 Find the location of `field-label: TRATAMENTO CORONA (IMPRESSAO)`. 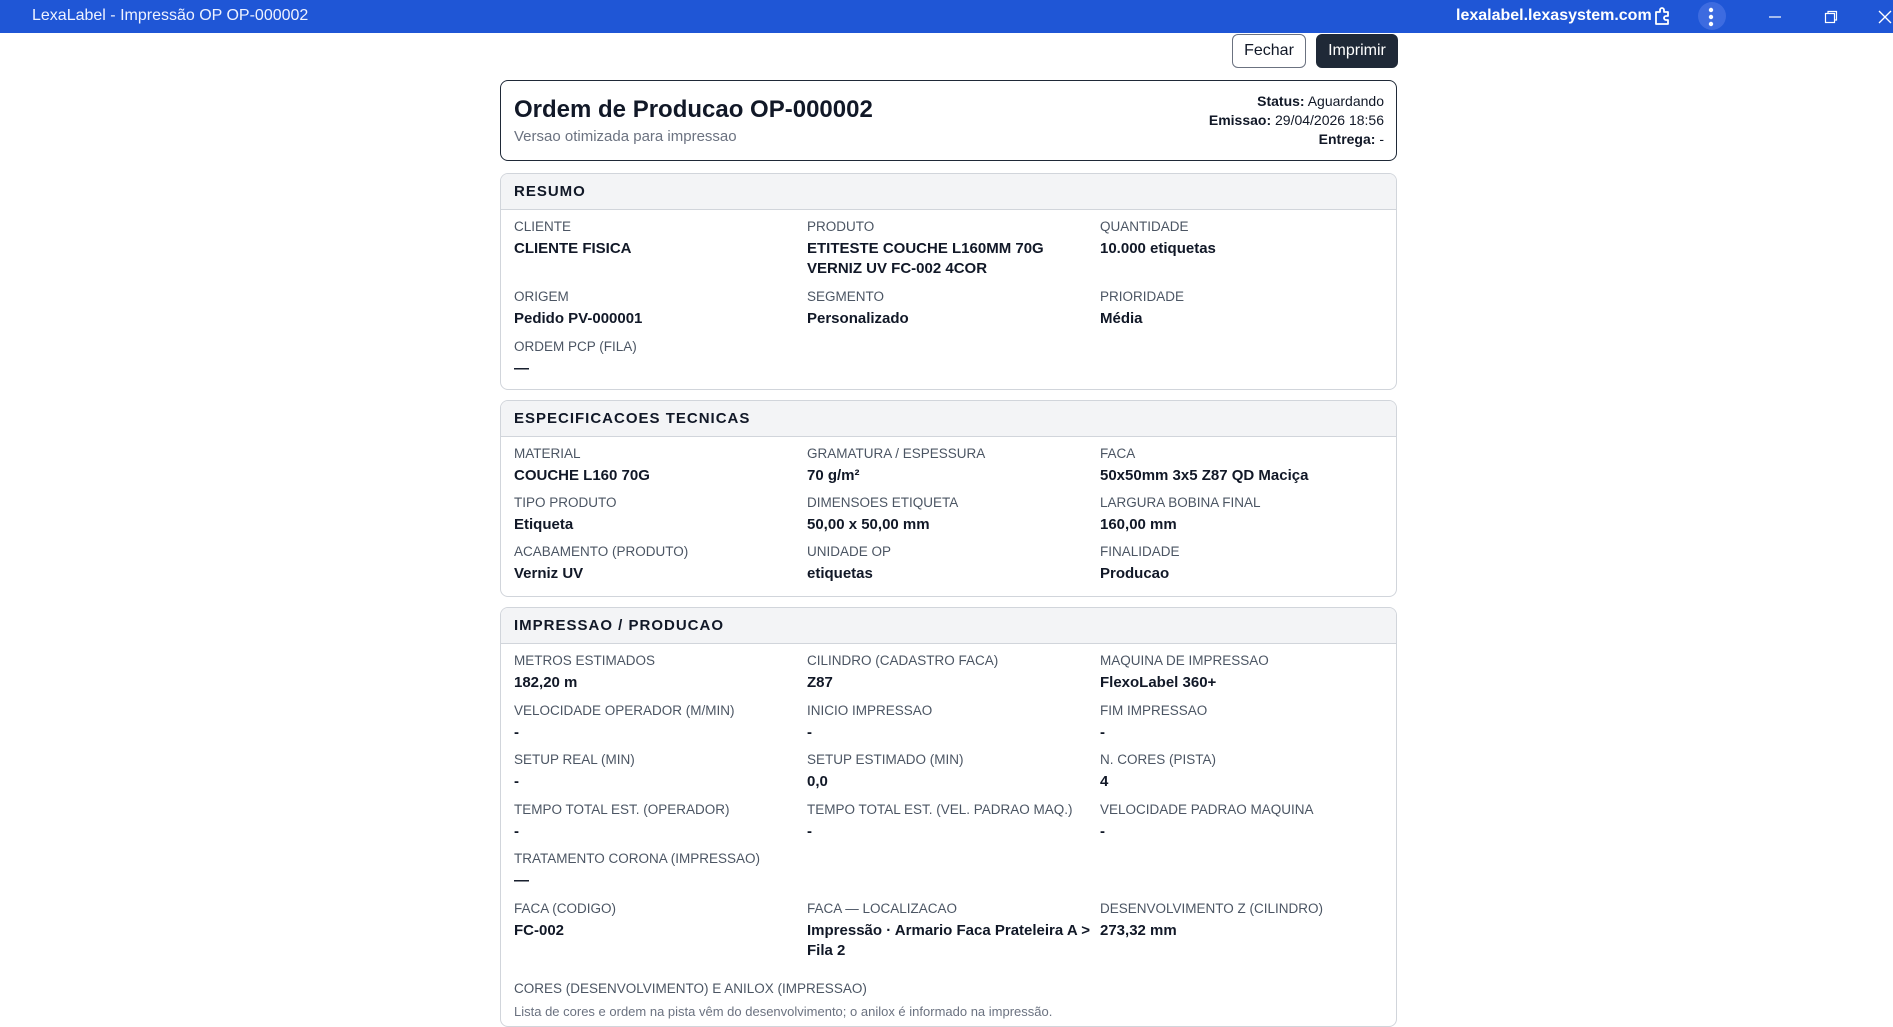

field-label: TRATAMENTO CORONA (IMPRESSAO) is located at coordinates (637, 858).